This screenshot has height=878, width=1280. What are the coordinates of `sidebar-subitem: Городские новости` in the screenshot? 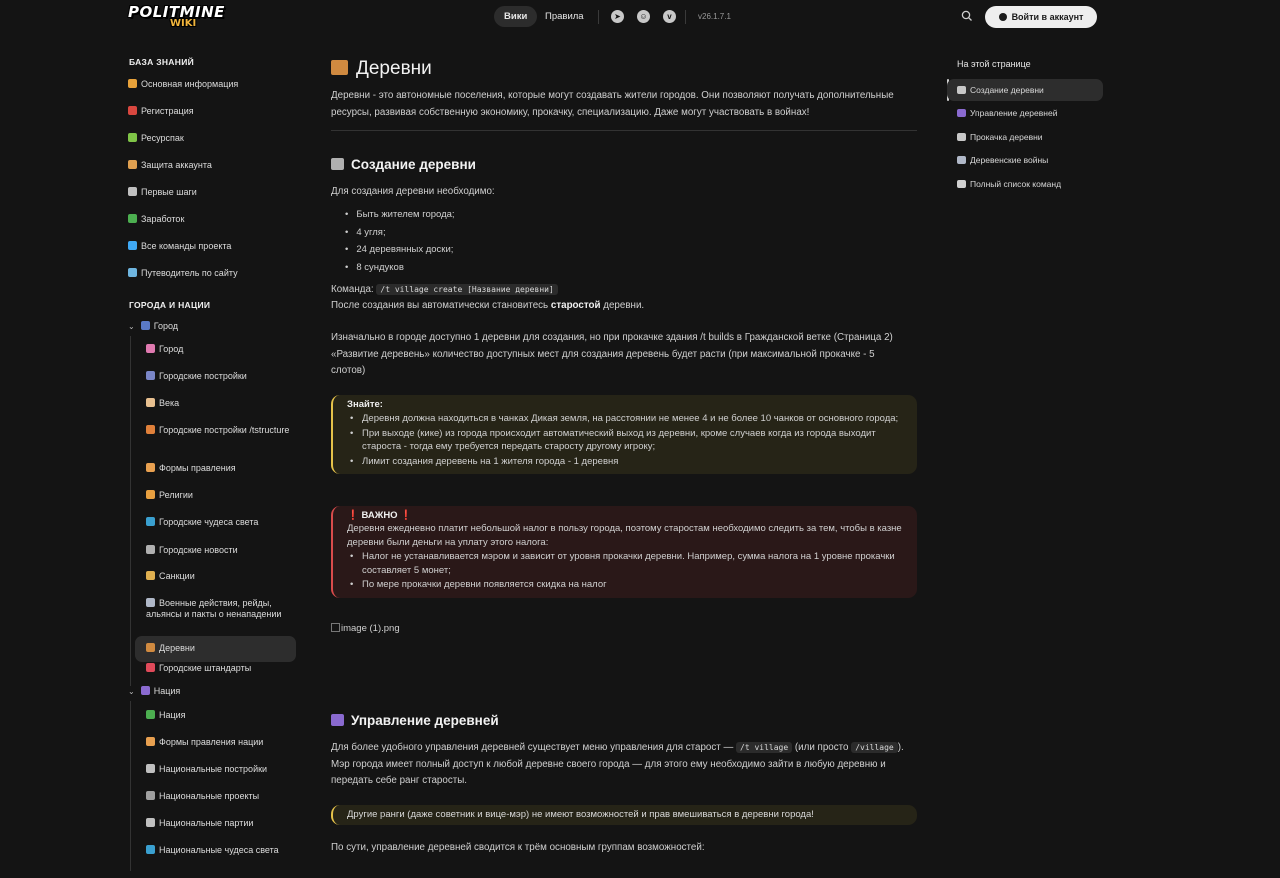 It's located at (221, 550).